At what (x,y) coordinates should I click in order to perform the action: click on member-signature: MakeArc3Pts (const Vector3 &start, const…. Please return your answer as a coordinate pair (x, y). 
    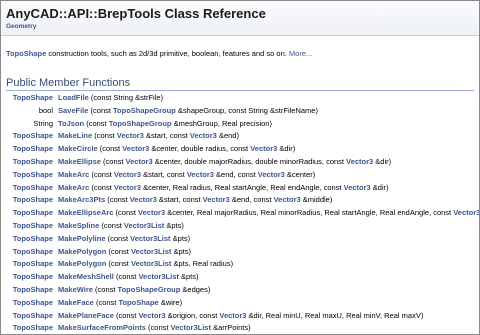
    Looking at the image, I should click on (195, 200).